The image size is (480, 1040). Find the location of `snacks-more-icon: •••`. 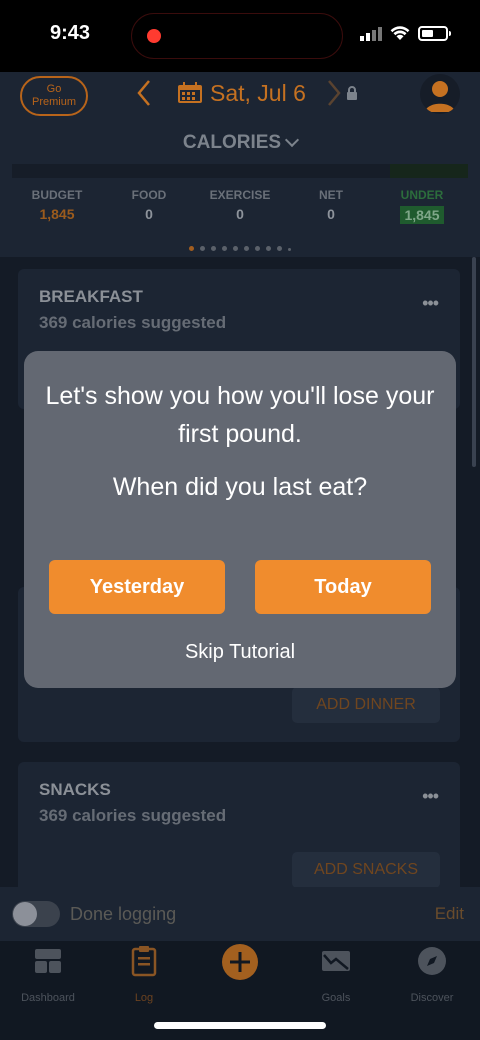

snacks-more-icon: ••• is located at coordinates (430, 796).